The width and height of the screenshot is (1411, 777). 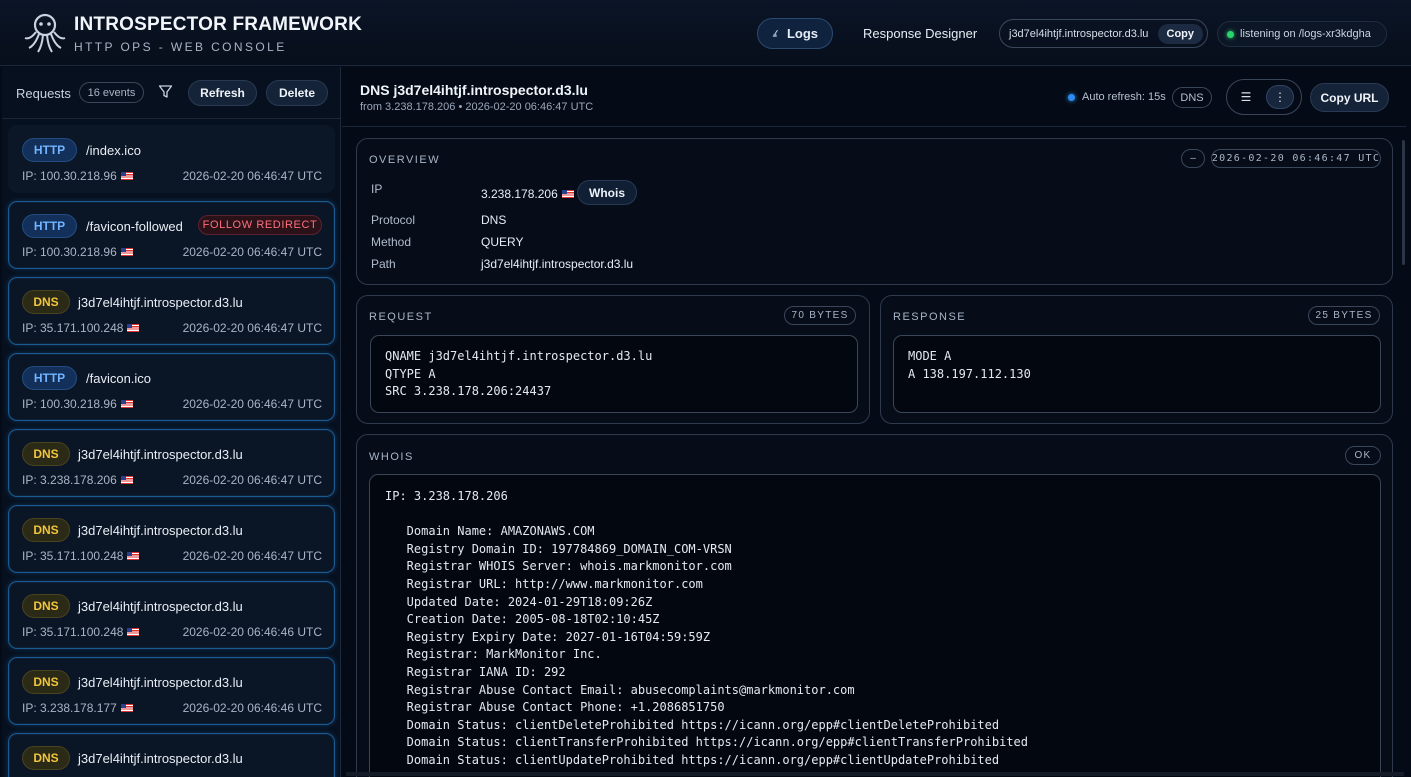 What do you see at coordinates (43, 93) in the screenshot?
I see `requests-title: Requests` at bounding box center [43, 93].